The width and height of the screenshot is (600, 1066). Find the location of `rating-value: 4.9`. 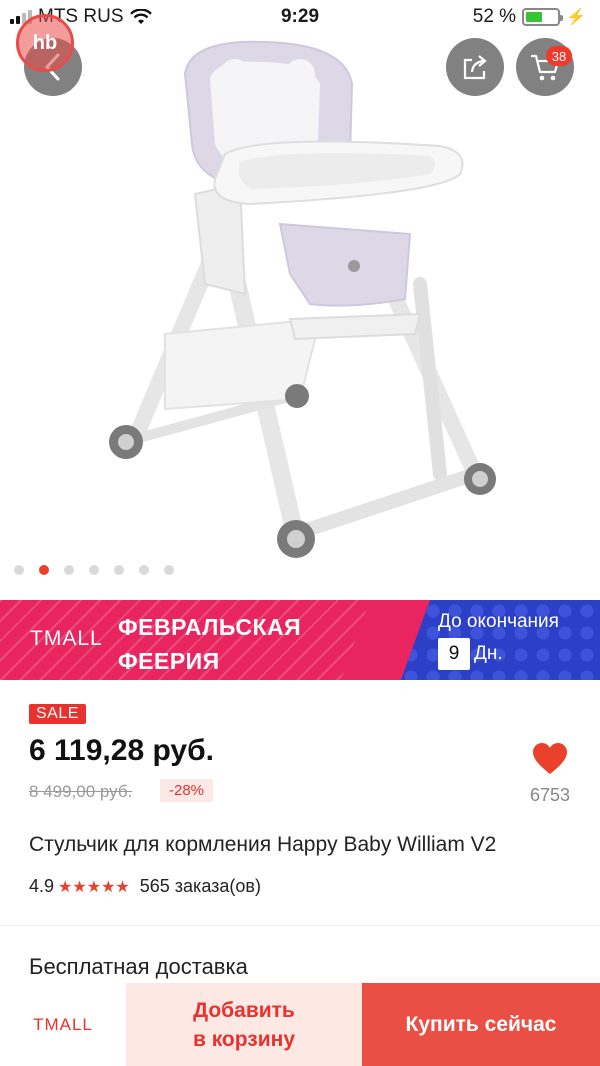

rating-value: 4.9 is located at coordinates (42, 886).